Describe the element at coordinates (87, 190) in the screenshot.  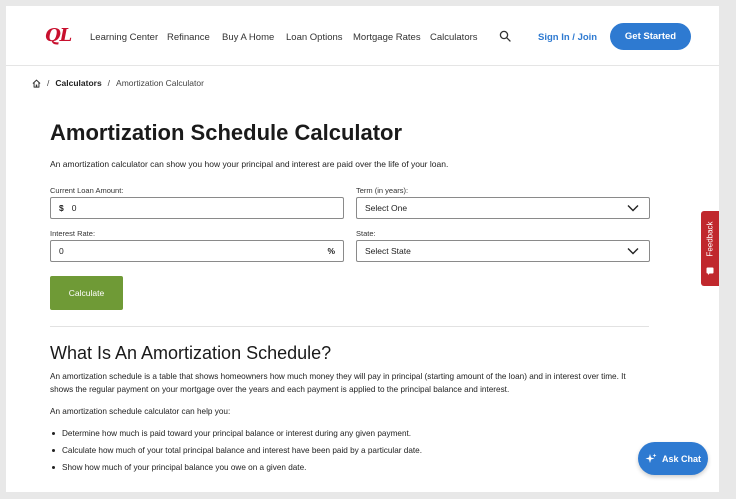
I see `loan-amount-label: Current Loan Amount:` at that location.